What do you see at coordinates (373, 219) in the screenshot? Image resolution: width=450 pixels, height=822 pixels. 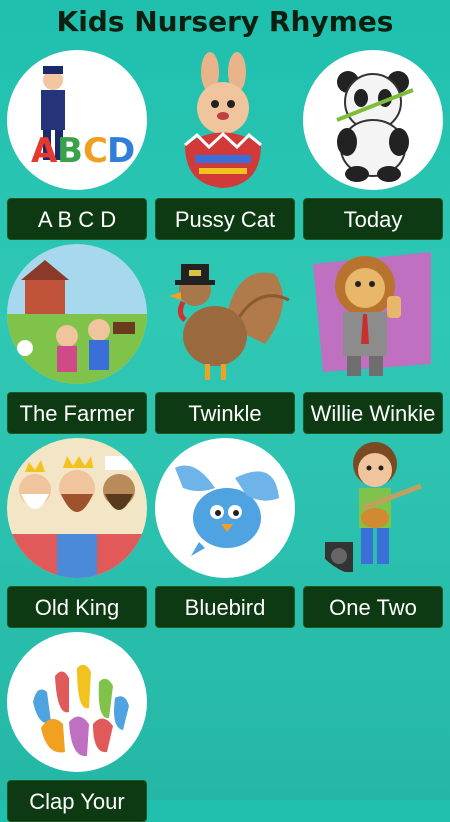 I see `rhyme-label: Today` at bounding box center [373, 219].